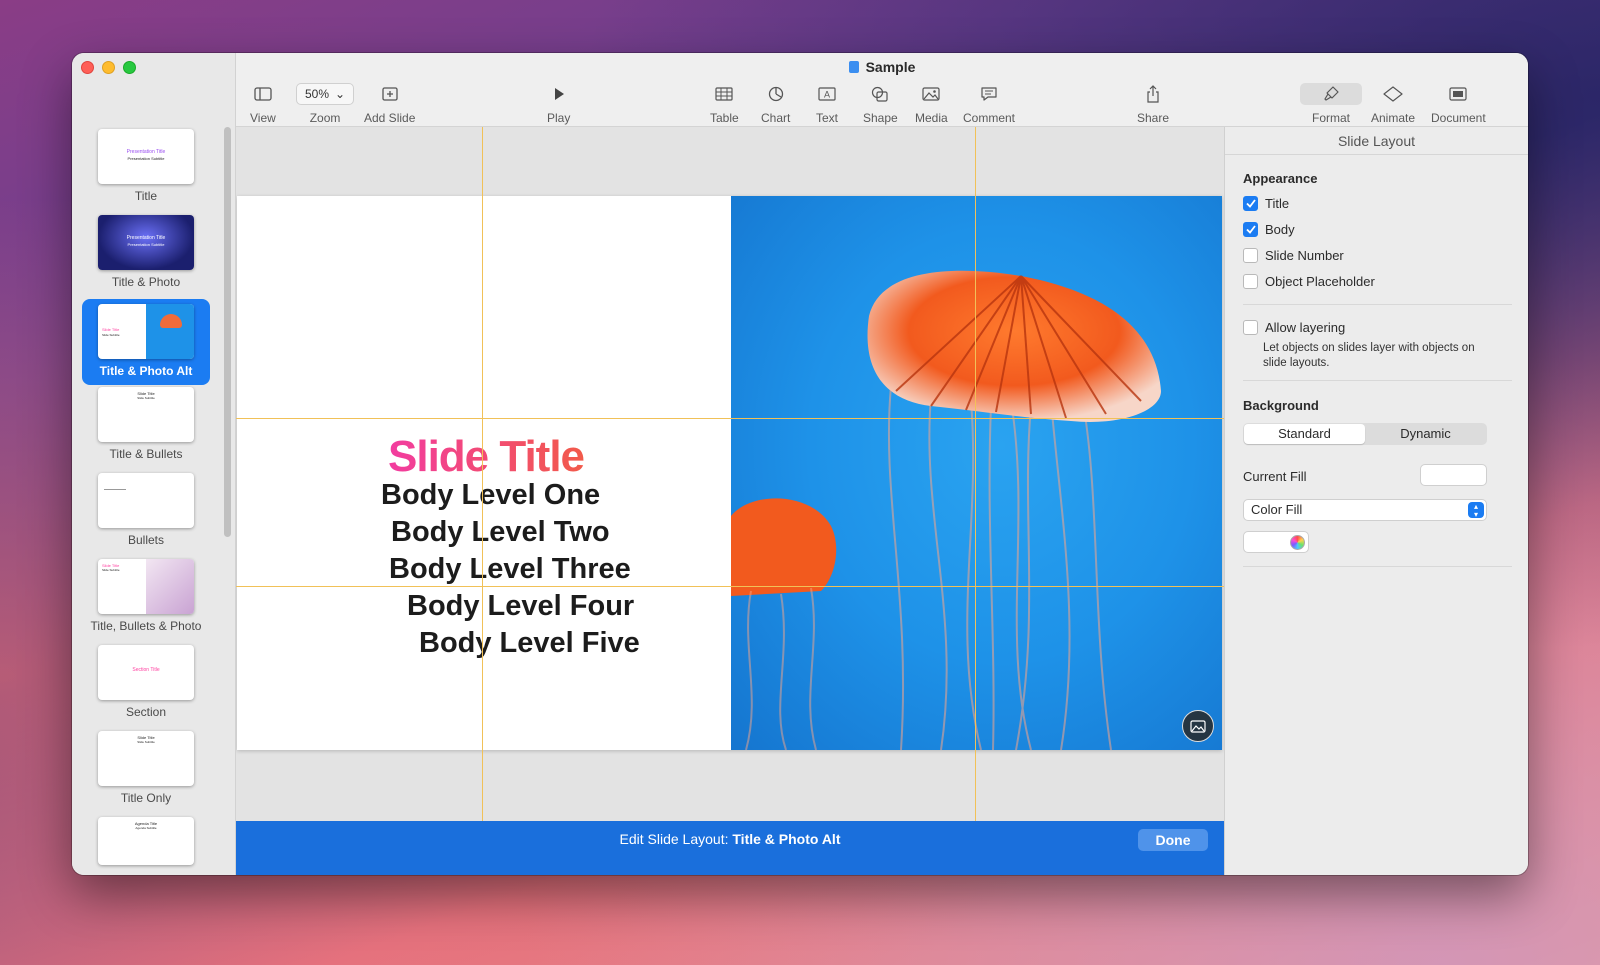 This screenshot has width=1600, height=965. Describe the element at coordinates (786, 839) in the screenshot. I see `edit-layout-name: Title & Photo Alt` at that location.